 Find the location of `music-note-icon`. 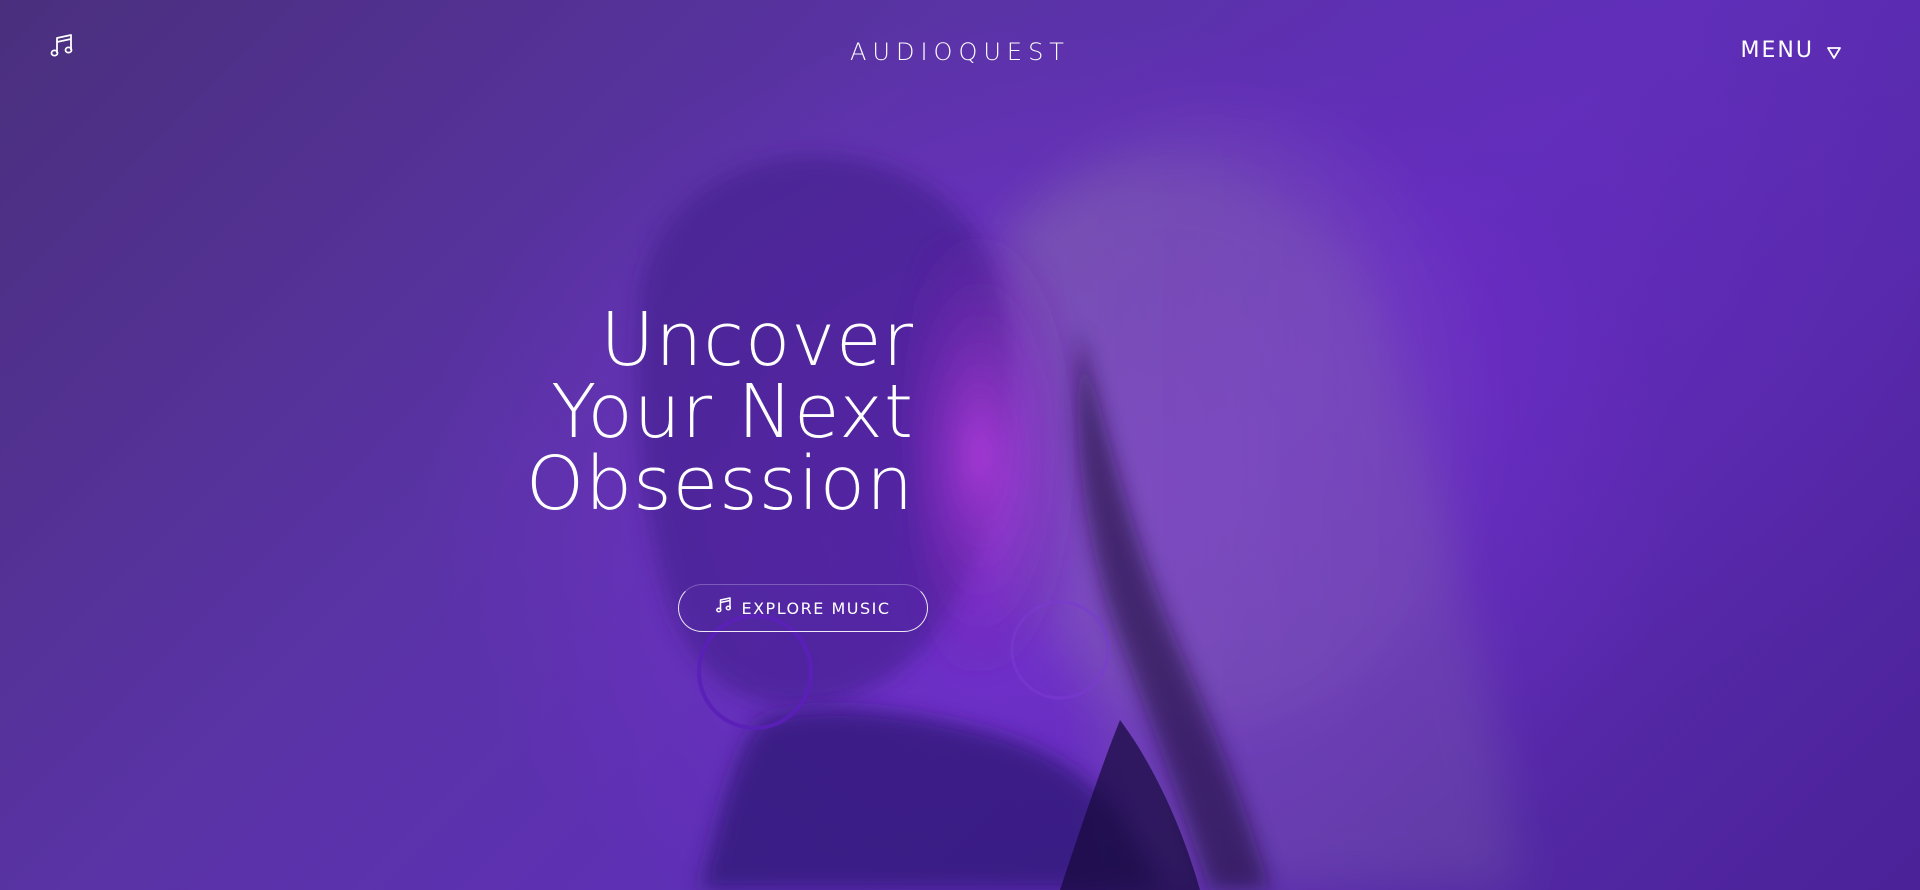

music-note-icon is located at coordinates (724, 605).